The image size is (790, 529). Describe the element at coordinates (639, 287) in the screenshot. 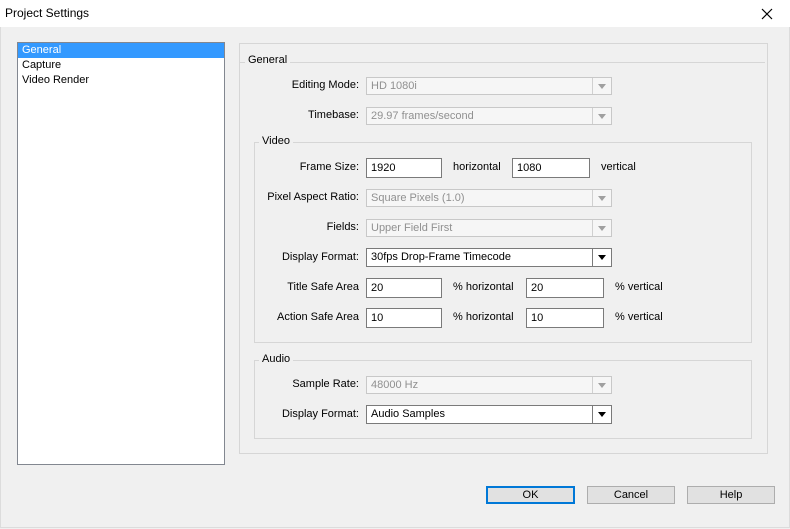

I see `title-safe-vertical-unit: % vertical` at that location.